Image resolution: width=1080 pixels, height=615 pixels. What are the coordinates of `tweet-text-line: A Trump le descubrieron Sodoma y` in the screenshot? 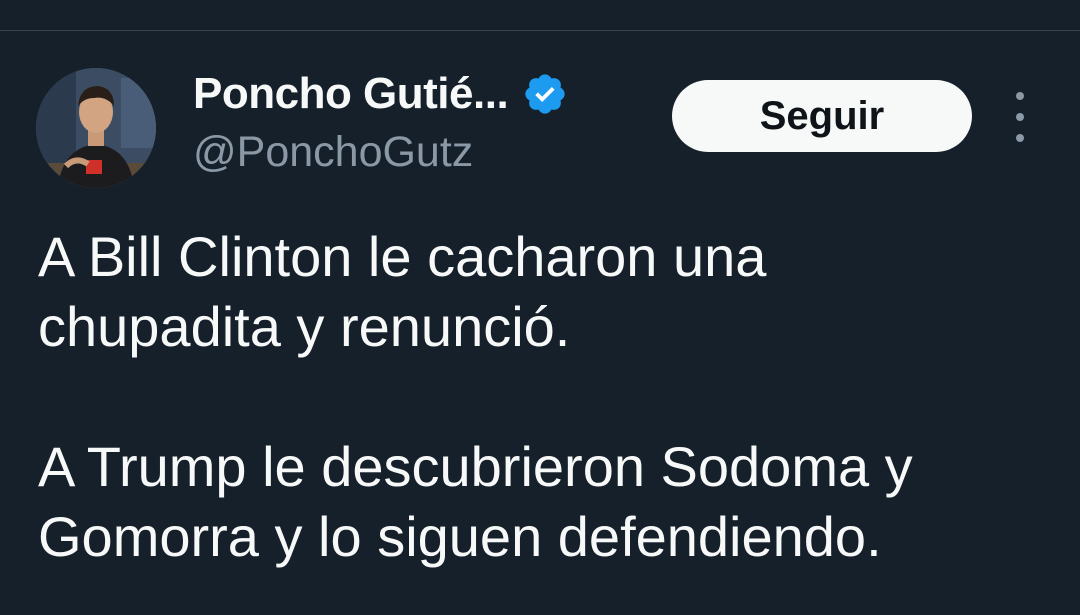 It's located at (475, 466).